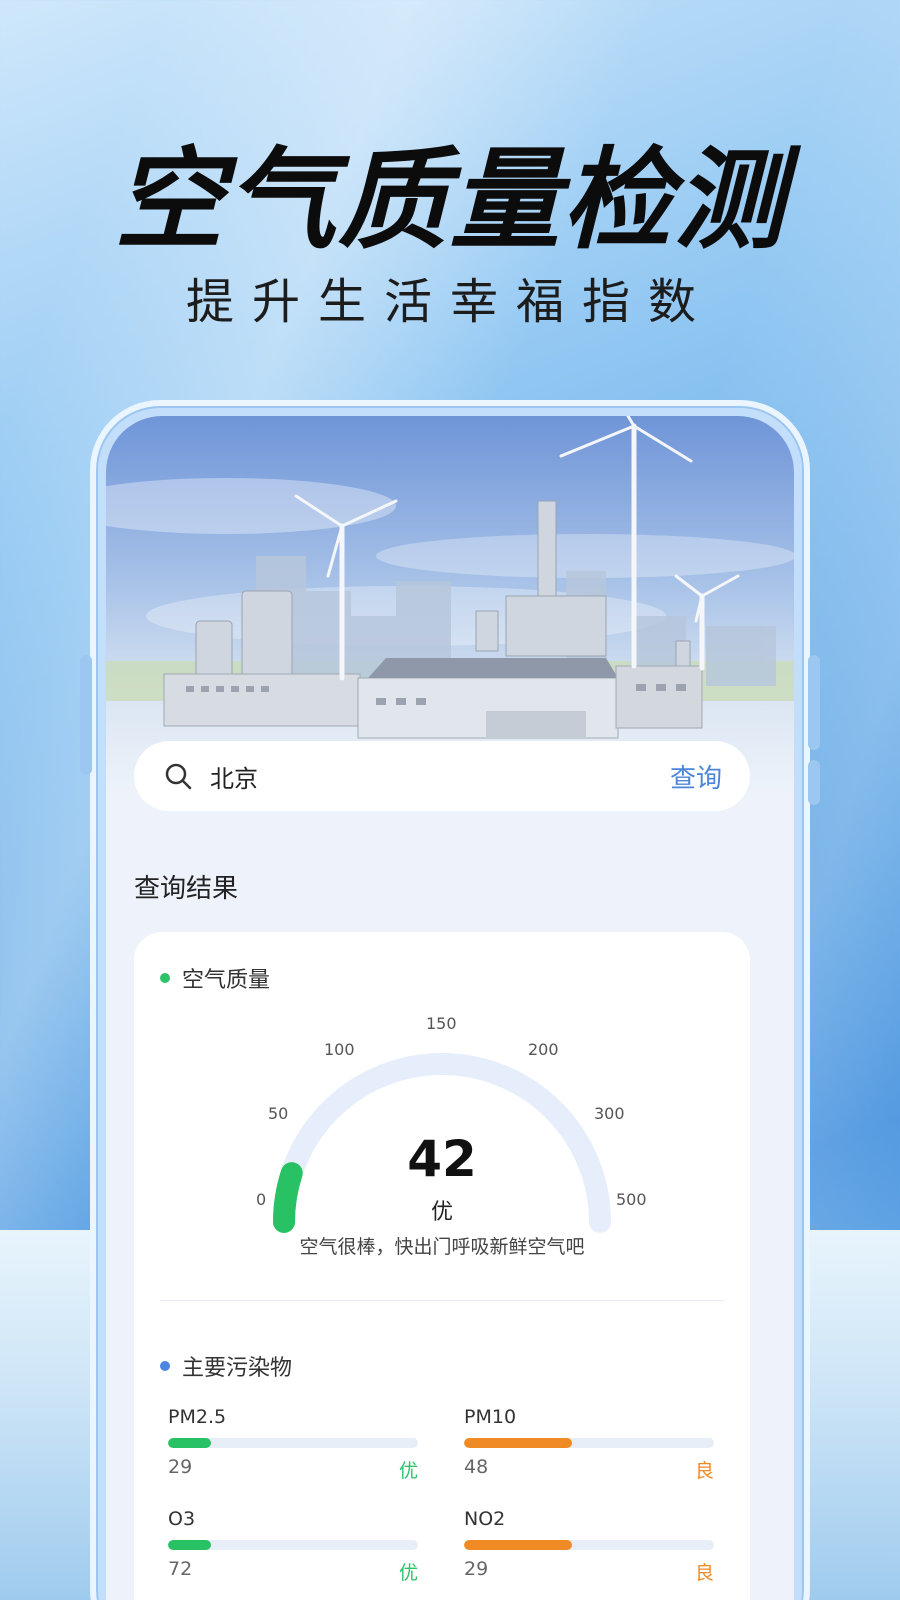 Image resolution: width=900 pixels, height=1600 pixels. Describe the element at coordinates (490, 1417) in the screenshot. I see `pollutant-name: PM10` at that location.